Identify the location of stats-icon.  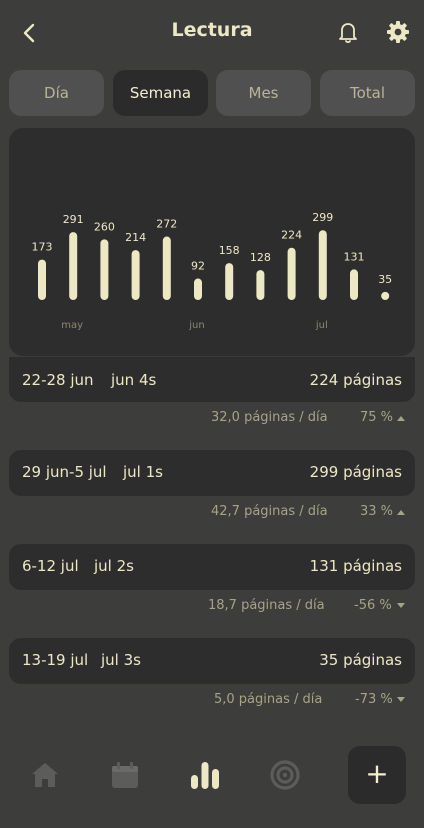
(205, 775).